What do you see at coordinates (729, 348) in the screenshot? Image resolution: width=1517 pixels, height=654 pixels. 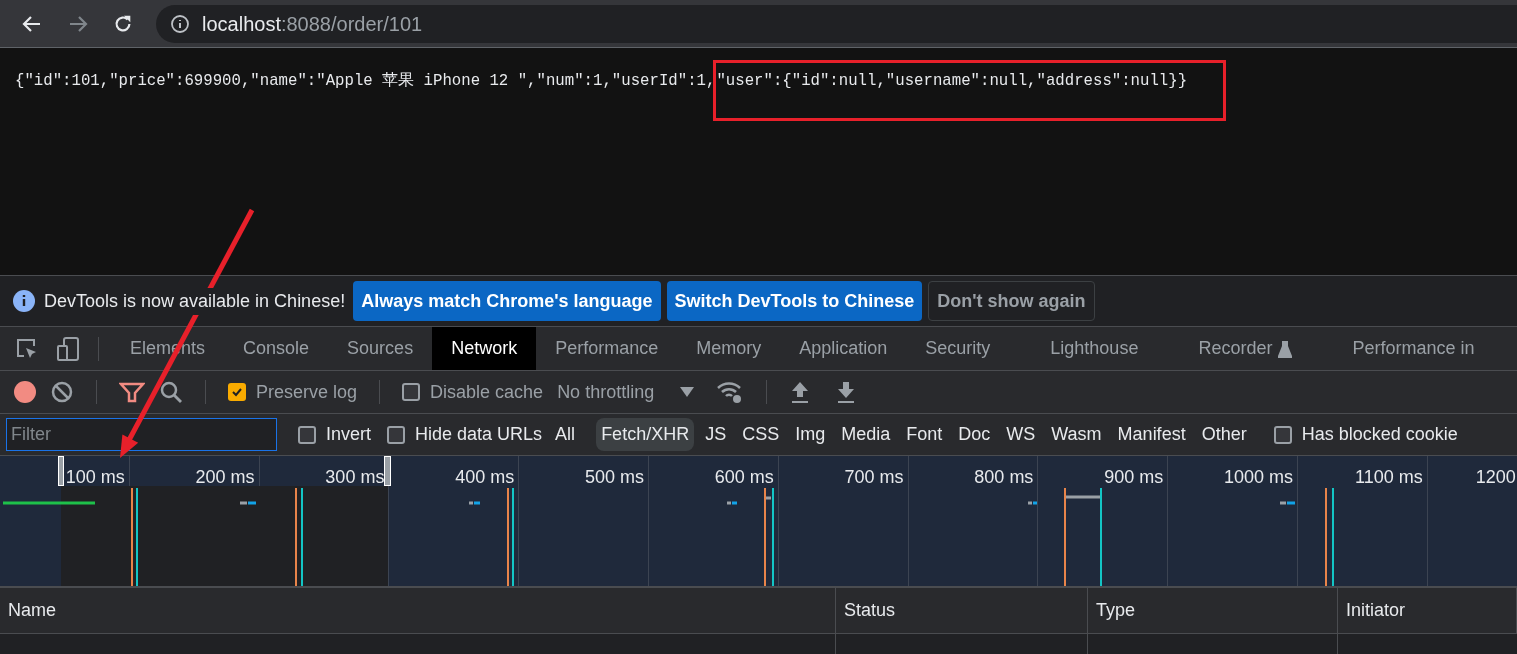 I see `devtools-tab: Memory` at bounding box center [729, 348].